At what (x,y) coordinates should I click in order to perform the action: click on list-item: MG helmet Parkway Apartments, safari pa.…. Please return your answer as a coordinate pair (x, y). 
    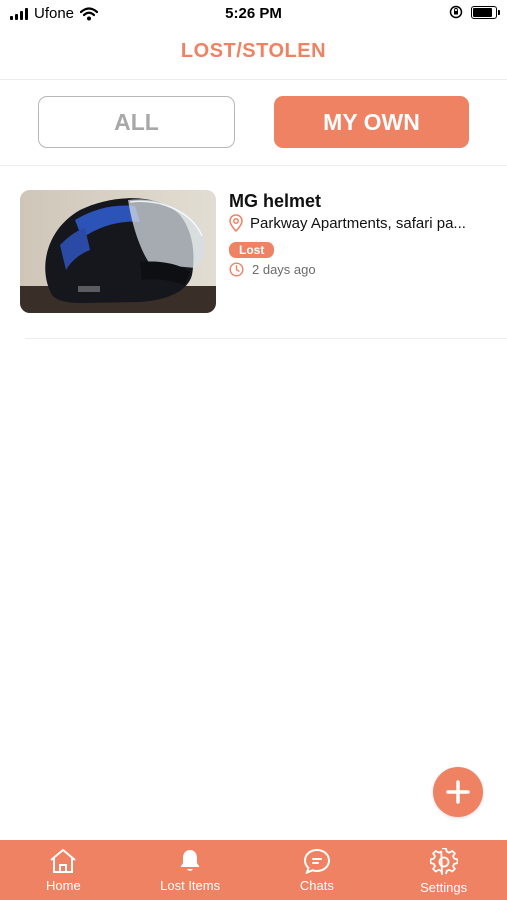
    Looking at the image, I should click on (263, 252).